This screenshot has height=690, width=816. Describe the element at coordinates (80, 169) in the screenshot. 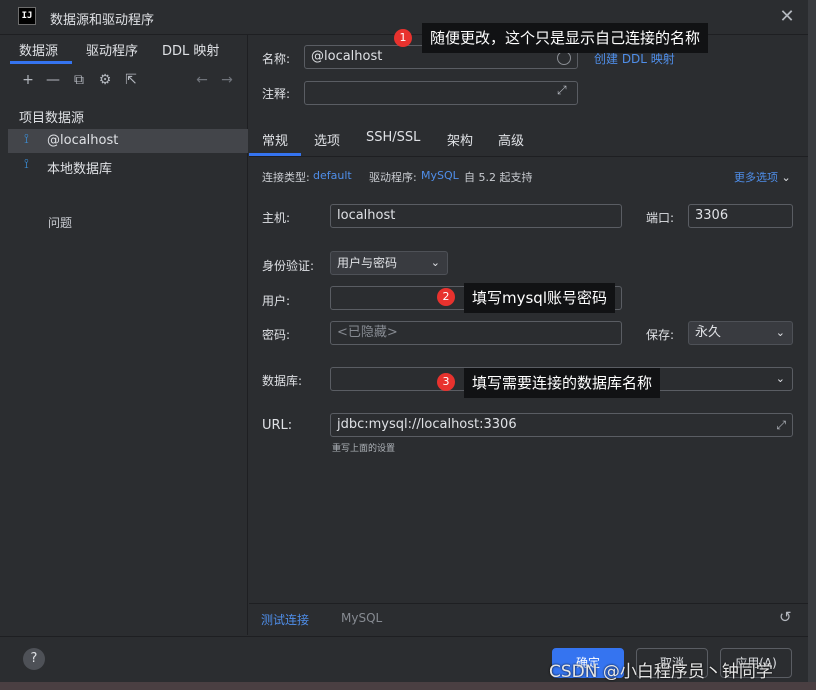

I see `tree-item-label: 本地数据库` at that location.